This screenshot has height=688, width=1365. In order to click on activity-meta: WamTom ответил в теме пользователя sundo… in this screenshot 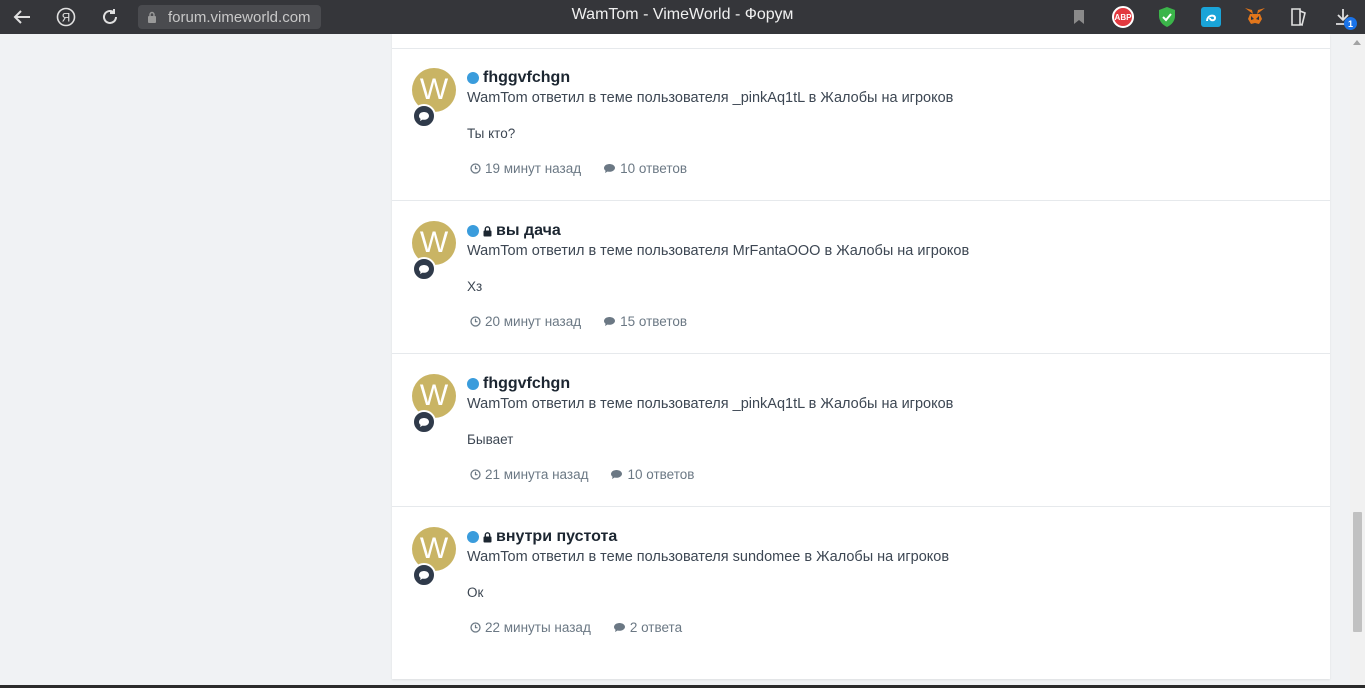, I will do `click(708, 557)`.